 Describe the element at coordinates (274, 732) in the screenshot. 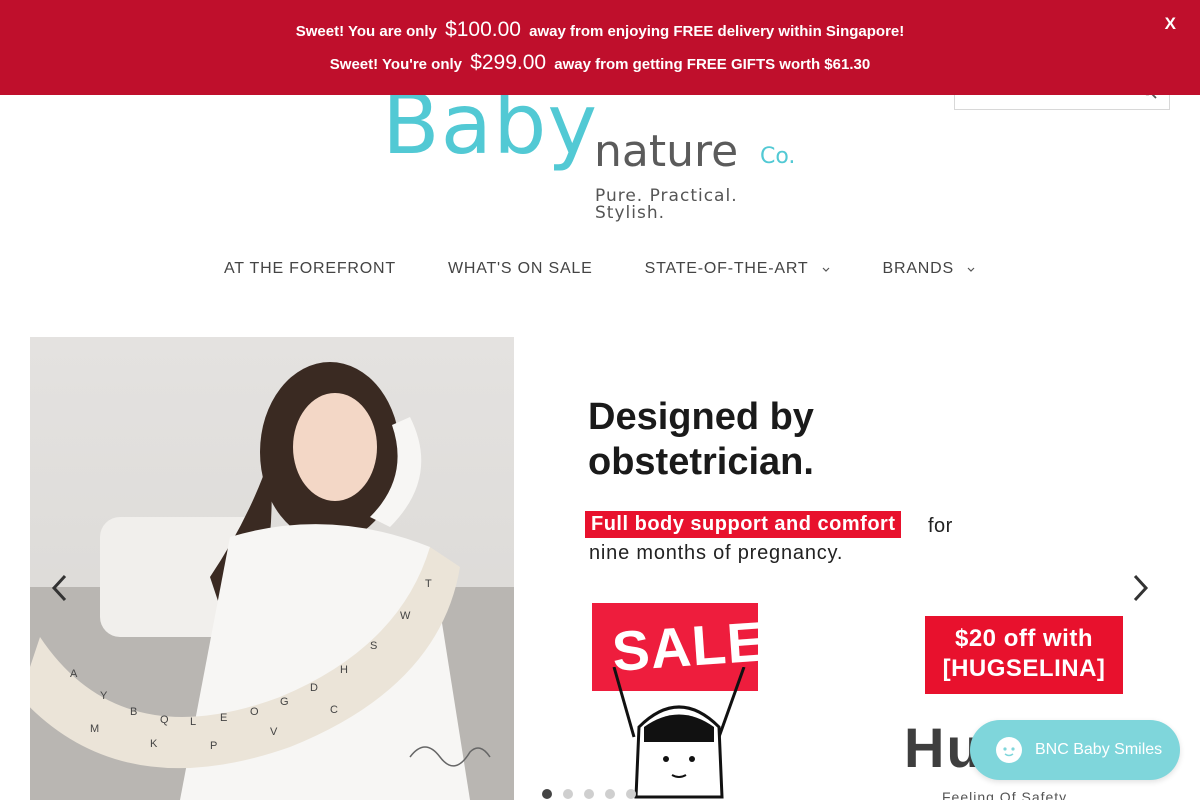

I see `svg-text: V` at that location.